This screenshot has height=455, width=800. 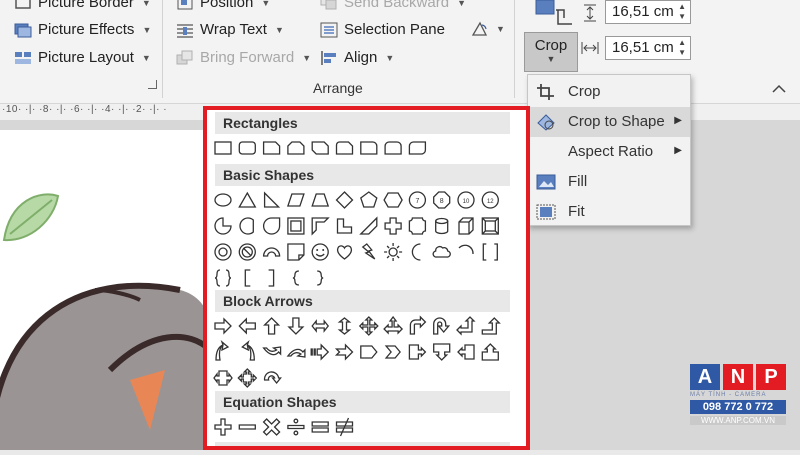 I want to click on right-triangle-icon, so click(x=272, y=199).